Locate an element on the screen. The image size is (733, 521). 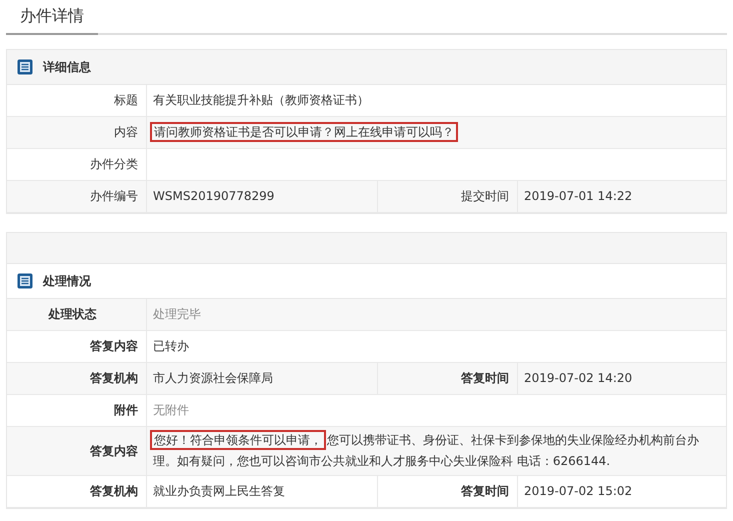
section-title: 详细信息 is located at coordinates (67, 67).